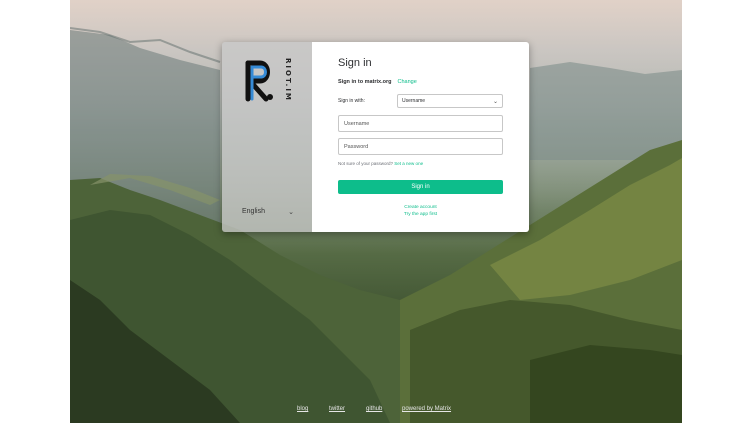 This screenshot has width=752, height=423. What do you see at coordinates (426, 409) in the screenshot?
I see `footer-link-matrix: powered by Matrix` at bounding box center [426, 409].